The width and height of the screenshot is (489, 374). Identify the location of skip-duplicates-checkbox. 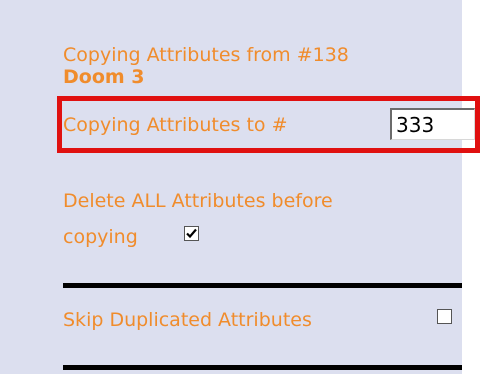
(444, 316).